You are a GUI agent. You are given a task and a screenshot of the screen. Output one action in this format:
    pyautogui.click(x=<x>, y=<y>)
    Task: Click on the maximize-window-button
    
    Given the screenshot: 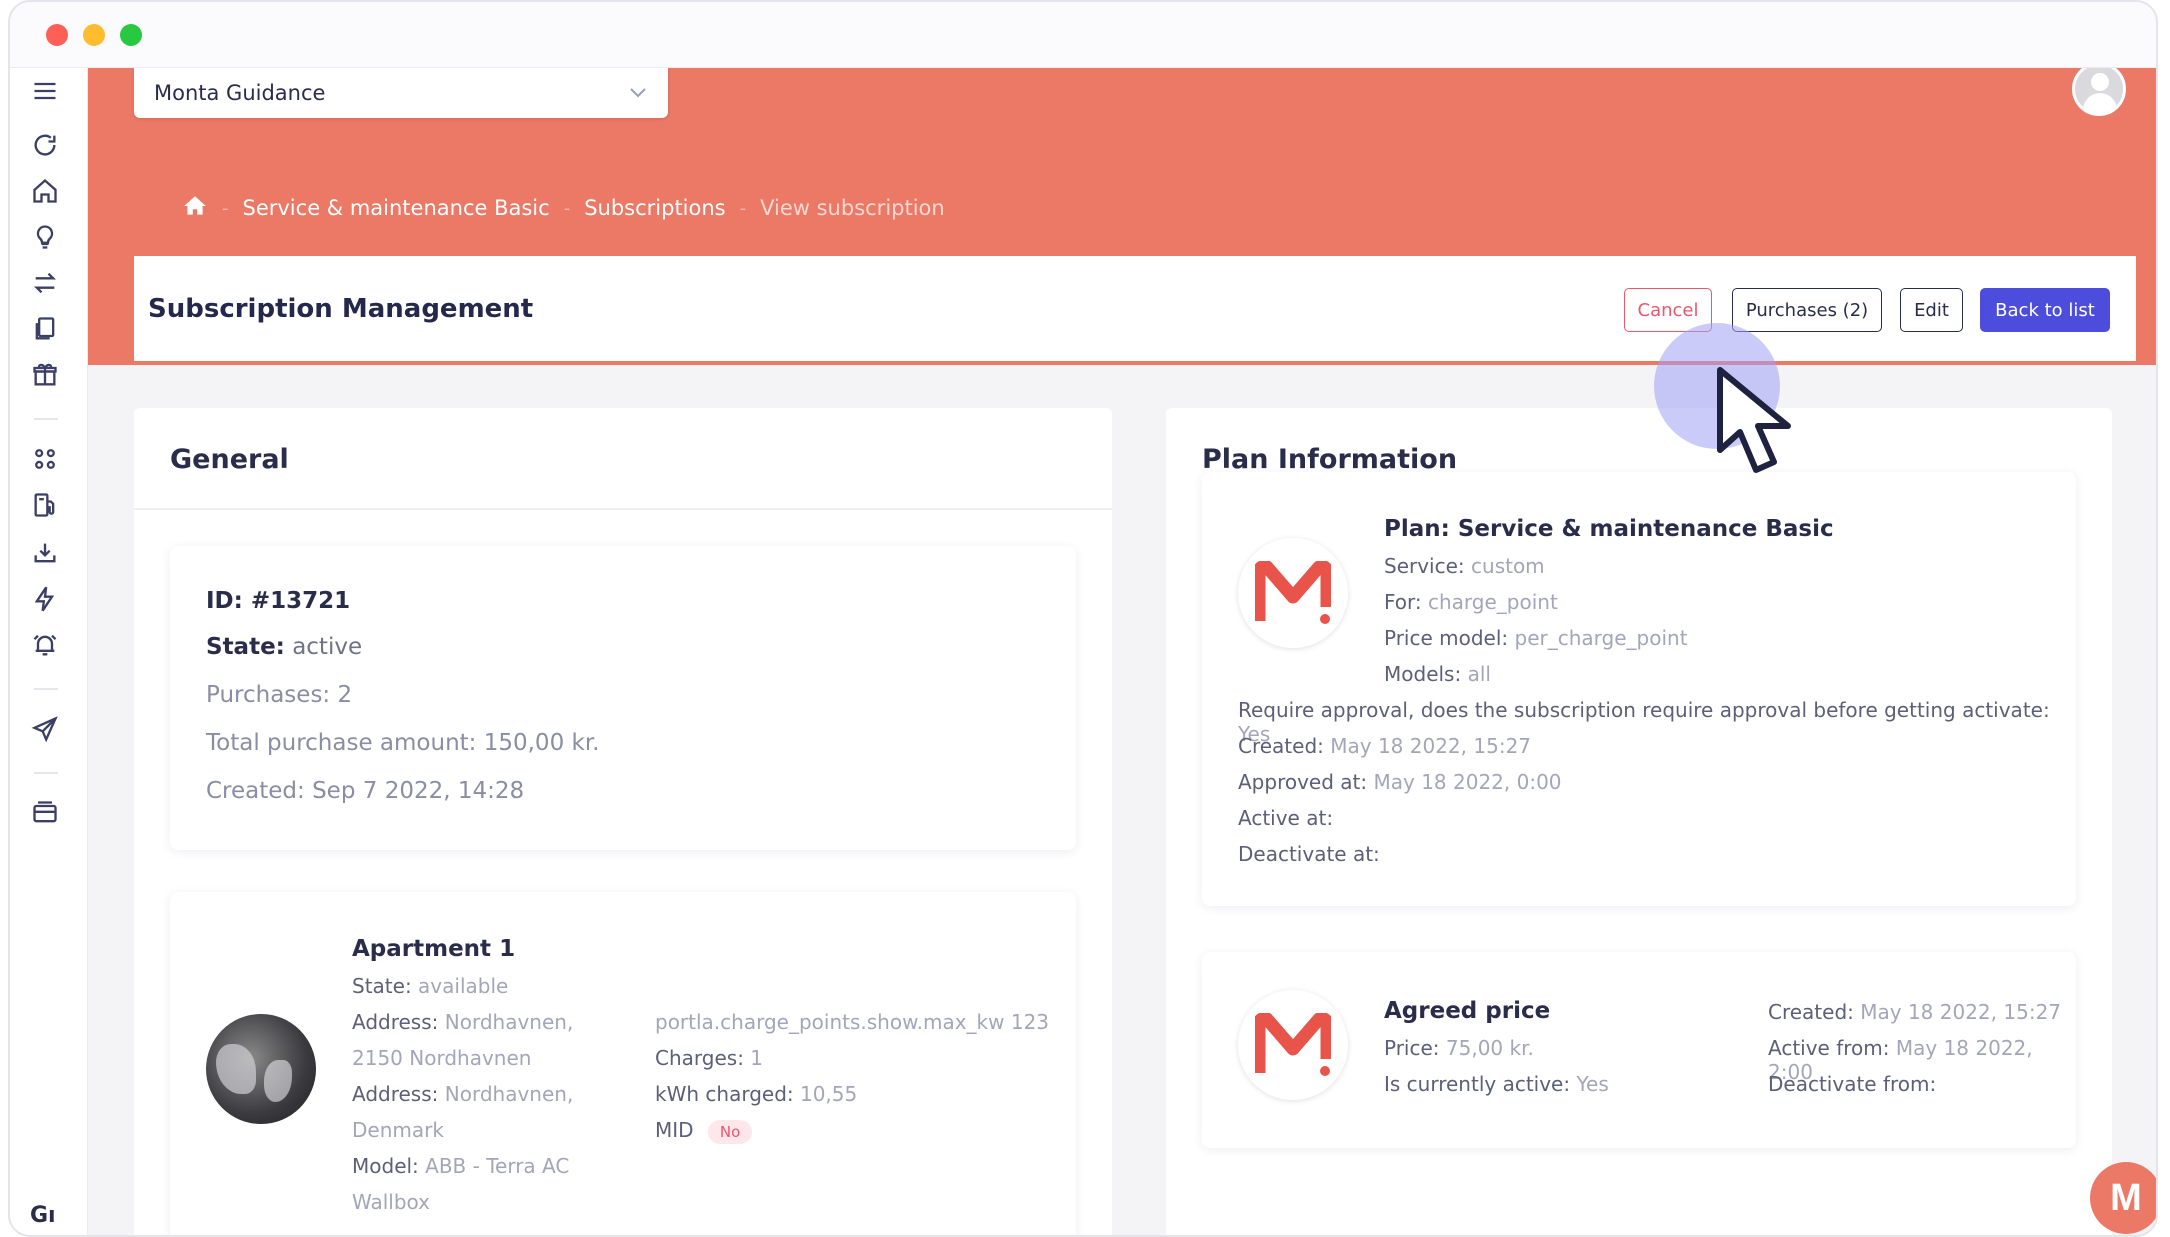 What is the action you would take?
    pyautogui.click(x=131, y=35)
    